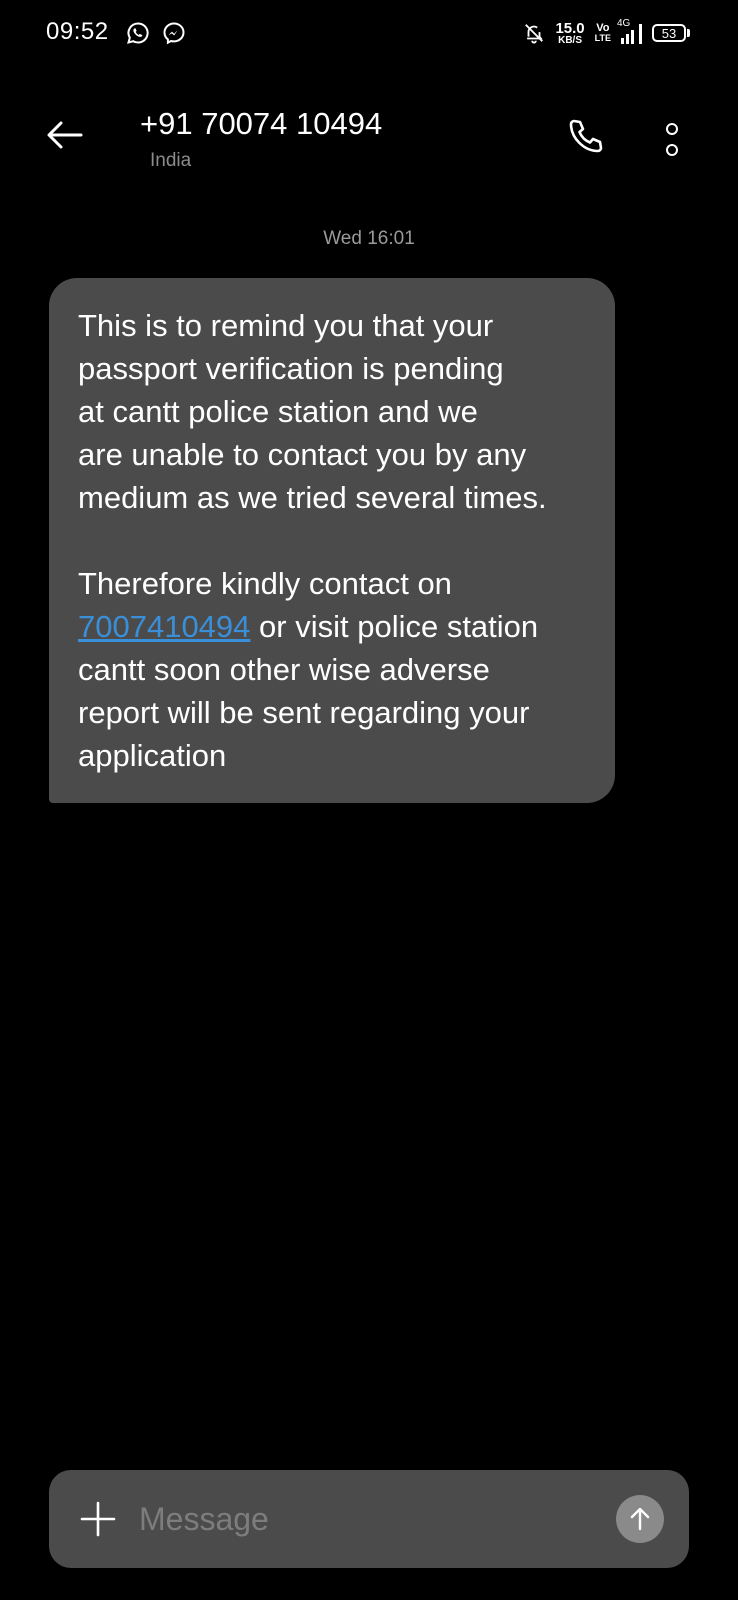 The image size is (738, 1600). What do you see at coordinates (152, 755) in the screenshot?
I see `message-line: application` at bounding box center [152, 755].